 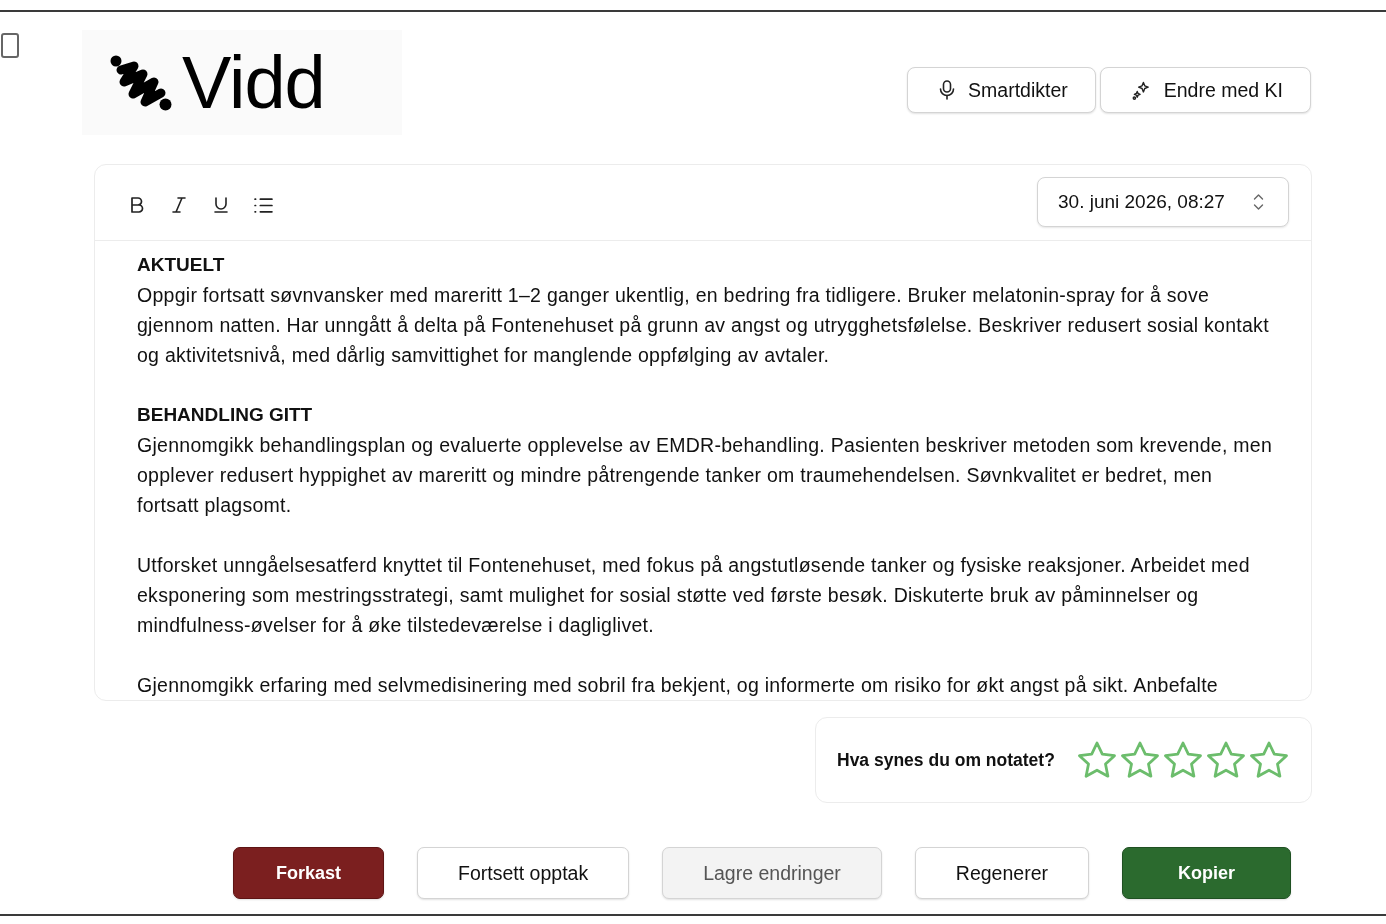 I want to click on ai-edit-button: Endre med KI, so click(x=1205, y=90).